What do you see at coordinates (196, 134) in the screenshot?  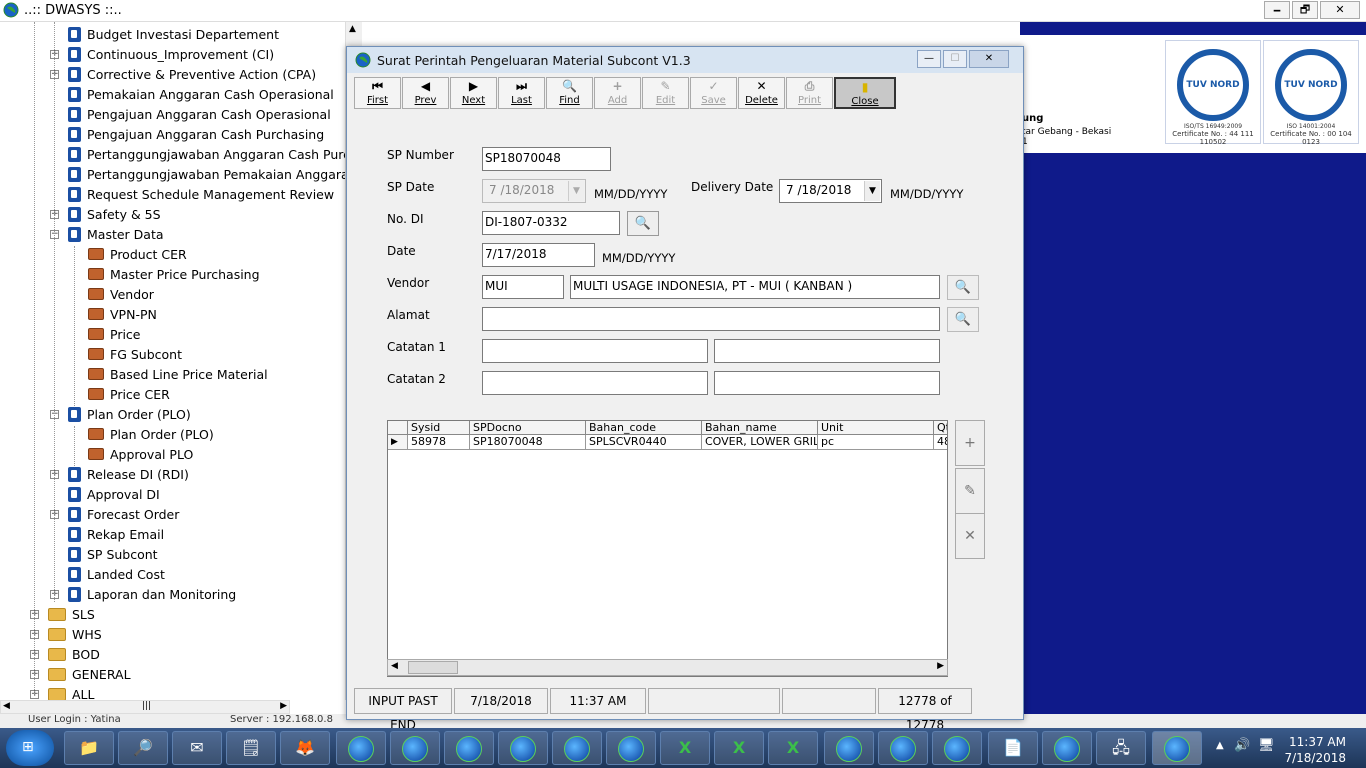 I see `tree-item: Pengajuan Anggaran Cash Purchasing` at bounding box center [196, 134].